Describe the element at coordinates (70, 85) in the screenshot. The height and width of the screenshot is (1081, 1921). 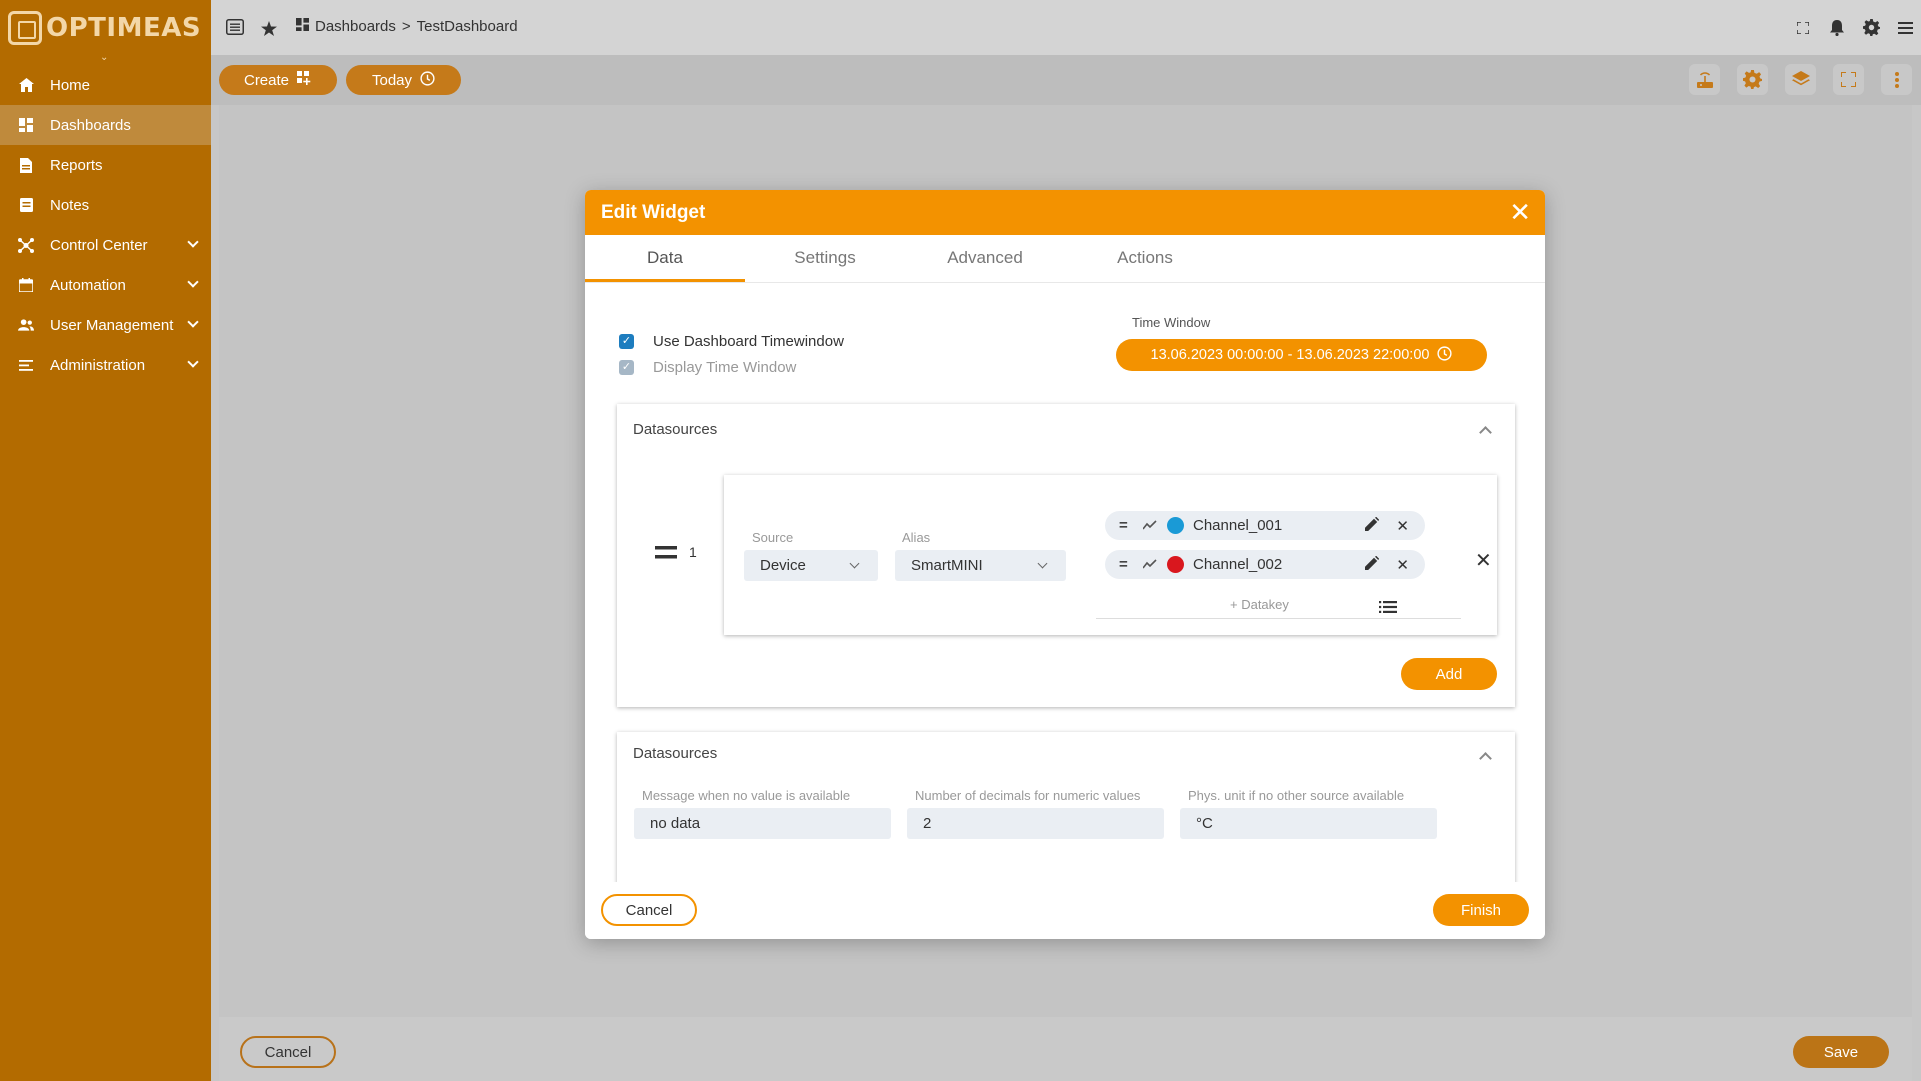
I see `sidebar-item-label: Home` at that location.